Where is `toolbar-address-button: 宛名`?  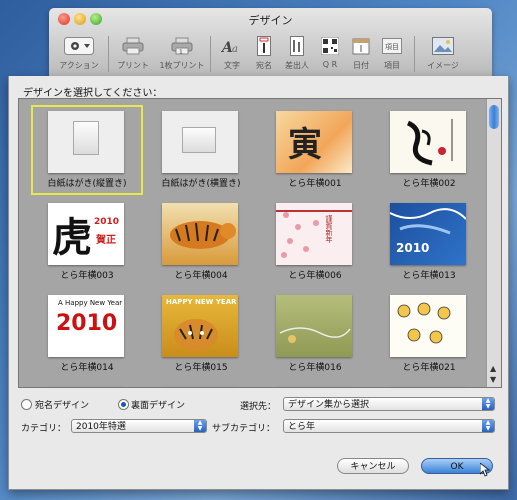 toolbar-address-button: 宛名 is located at coordinates (264, 55).